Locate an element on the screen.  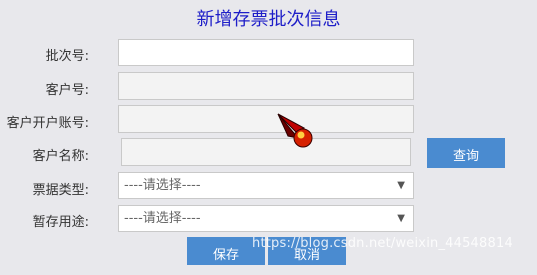
customer-account-label: 客户开户账号: is located at coordinates (47, 123).